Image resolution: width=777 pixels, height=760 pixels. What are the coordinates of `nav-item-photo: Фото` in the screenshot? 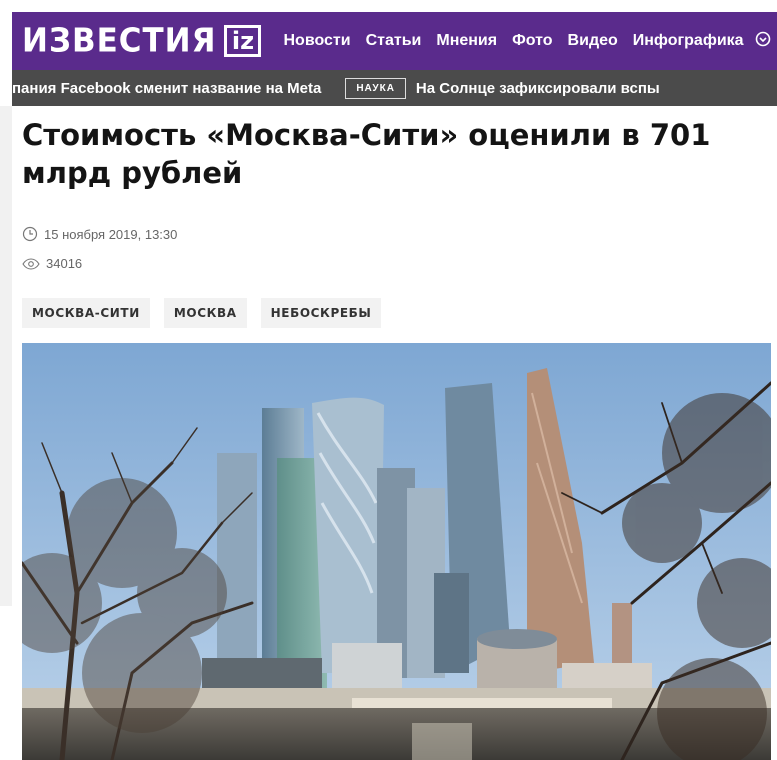 It's located at (532, 41).